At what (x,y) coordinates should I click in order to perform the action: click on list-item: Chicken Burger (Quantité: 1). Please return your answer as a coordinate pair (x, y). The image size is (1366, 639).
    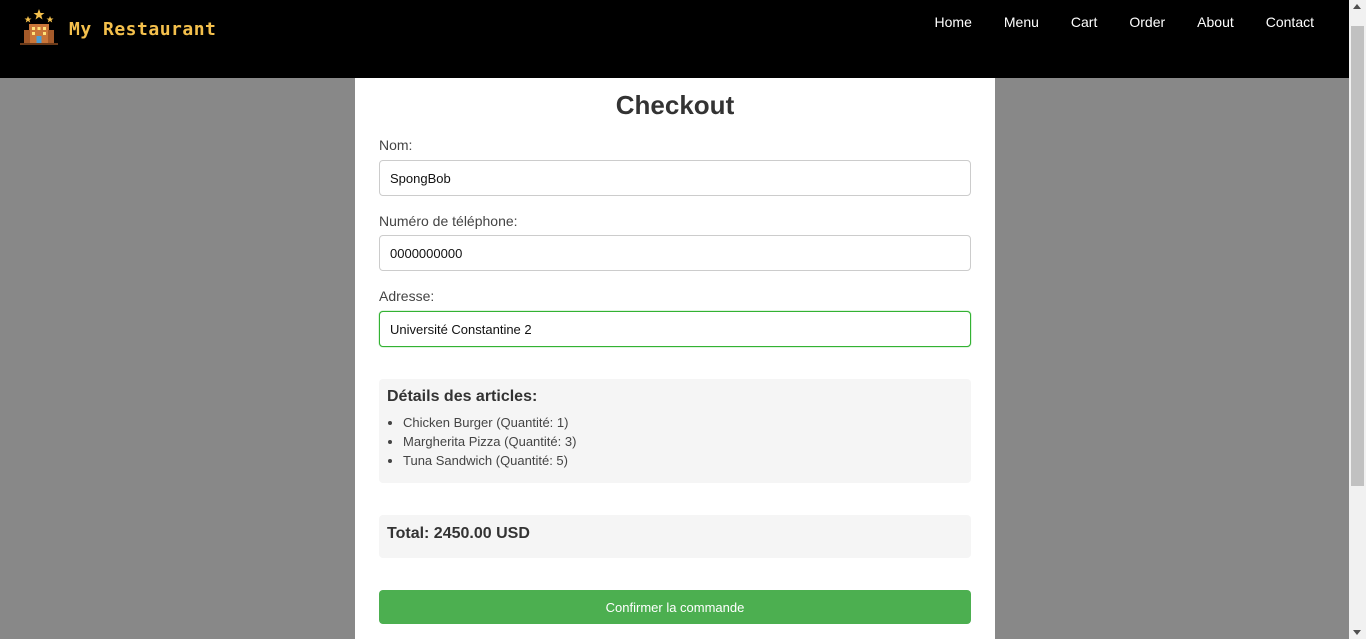
    Looking at the image, I should click on (683, 422).